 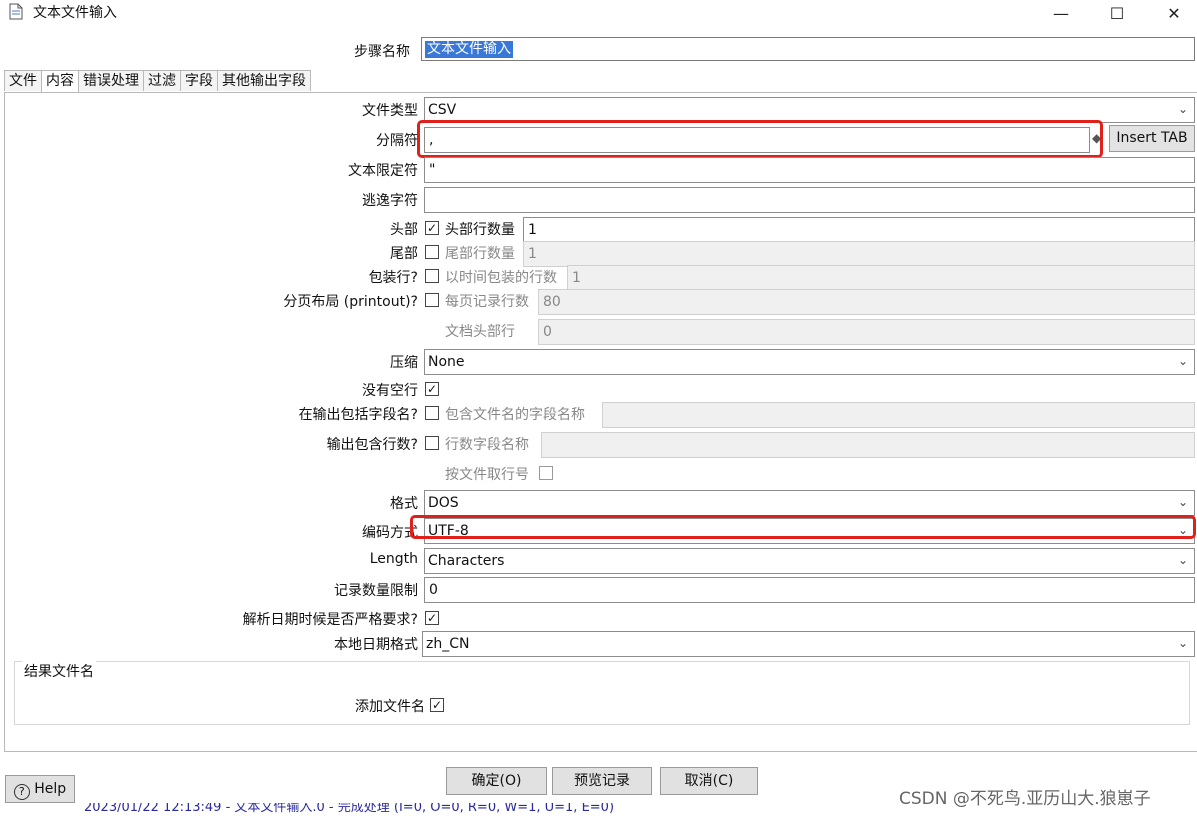 What do you see at coordinates (390, 201) in the screenshot?
I see `escape-label: 逃逸字符` at bounding box center [390, 201].